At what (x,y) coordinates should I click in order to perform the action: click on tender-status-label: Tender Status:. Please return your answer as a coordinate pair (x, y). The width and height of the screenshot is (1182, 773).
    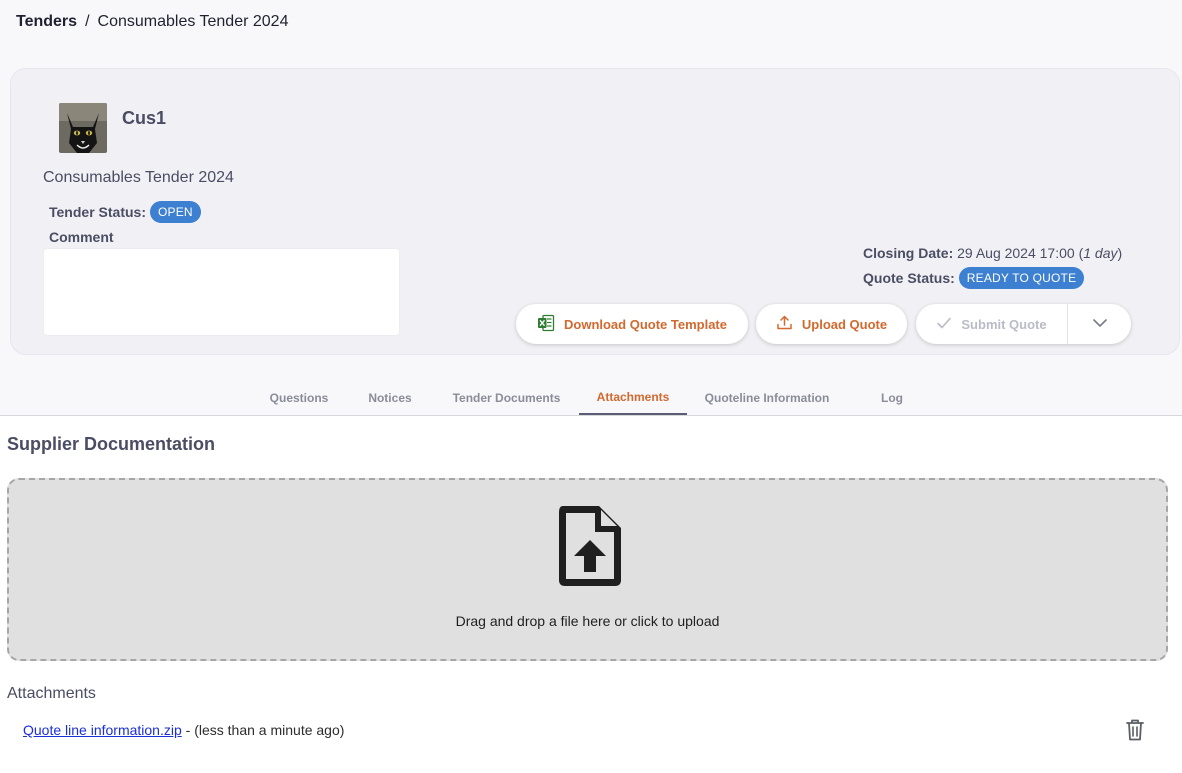
    Looking at the image, I should click on (97, 212).